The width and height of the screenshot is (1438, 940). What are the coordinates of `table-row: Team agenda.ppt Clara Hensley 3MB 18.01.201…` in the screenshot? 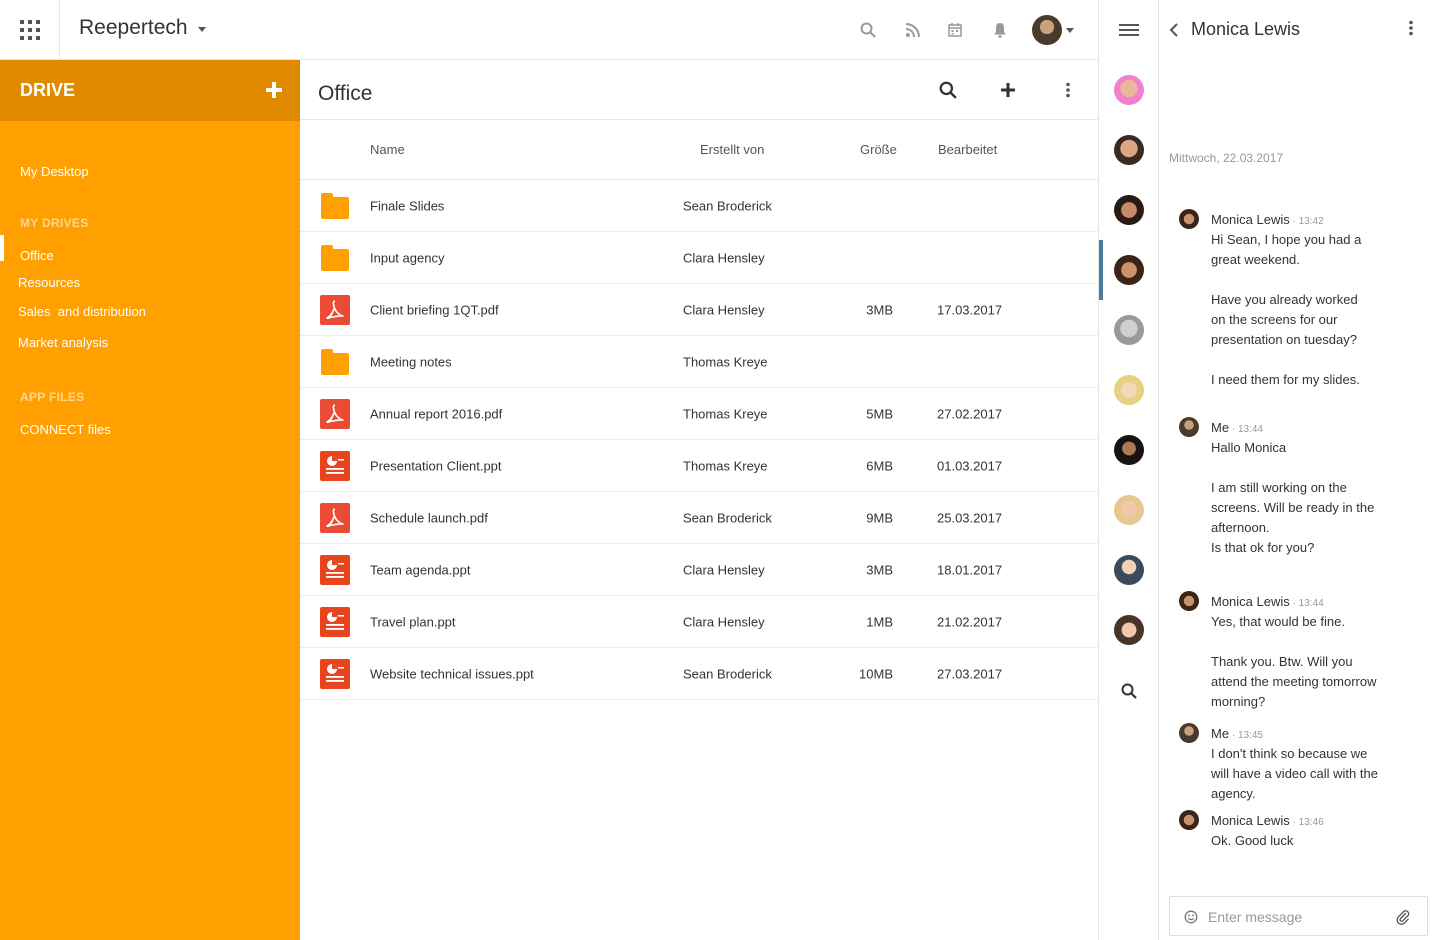 It's located at (699, 570).